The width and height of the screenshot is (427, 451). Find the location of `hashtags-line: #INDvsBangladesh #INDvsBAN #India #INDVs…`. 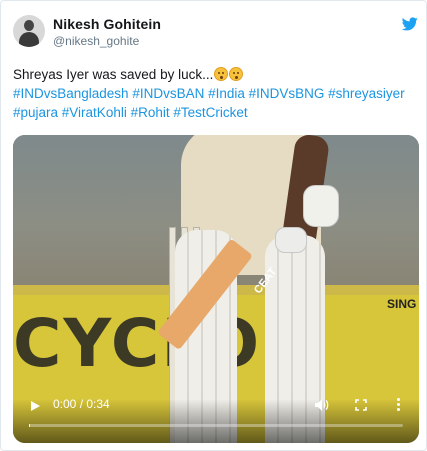

hashtags-line: #INDvsBangladesh #INDvsBAN #India #INDVs… is located at coordinates (215, 93).